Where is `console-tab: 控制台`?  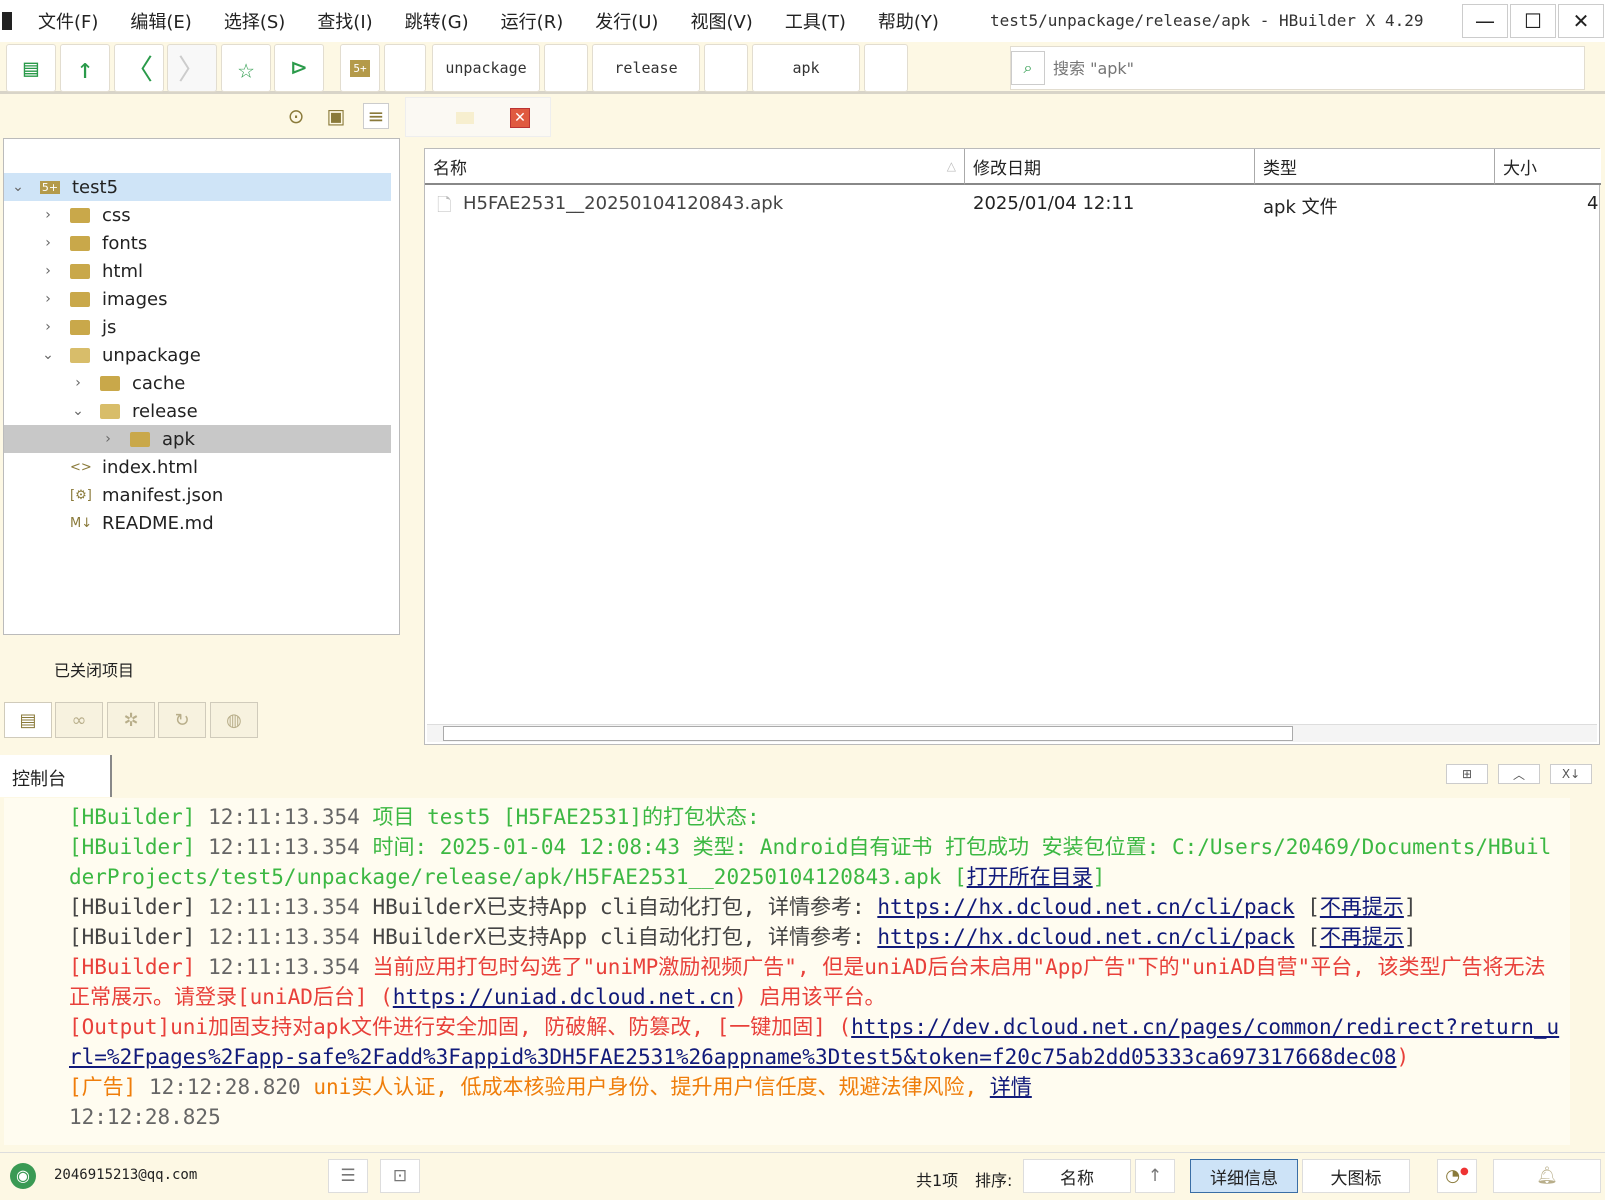
console-tab: 控制台 is located at coordinates (56, 776).